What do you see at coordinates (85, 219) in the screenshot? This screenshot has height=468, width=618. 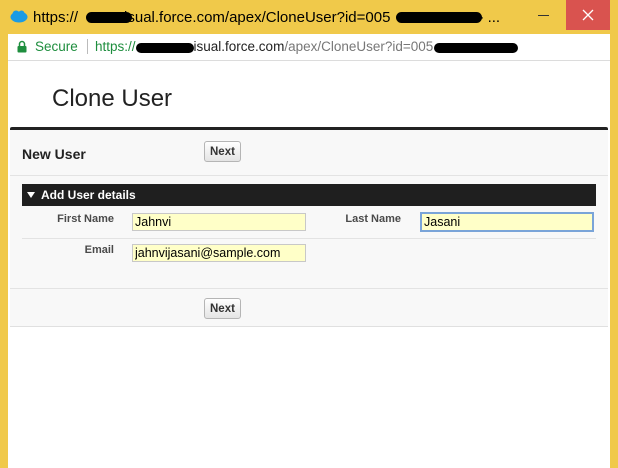 I see `first-name-label: First Name` at bounding box center [85, 219].